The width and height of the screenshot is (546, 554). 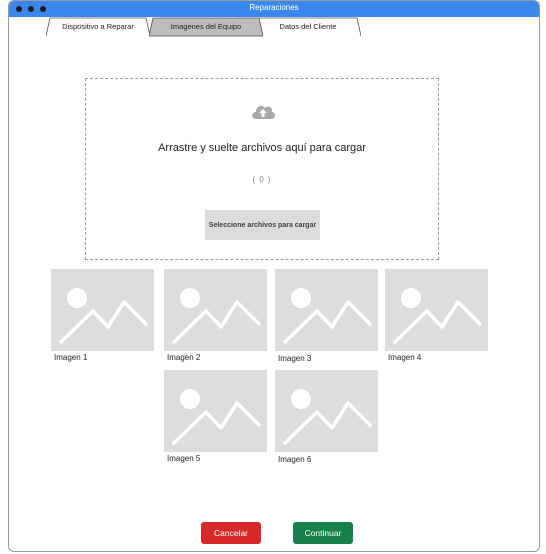 I want to click on title-bar: Reparaciones, so click(x=274, y=9).